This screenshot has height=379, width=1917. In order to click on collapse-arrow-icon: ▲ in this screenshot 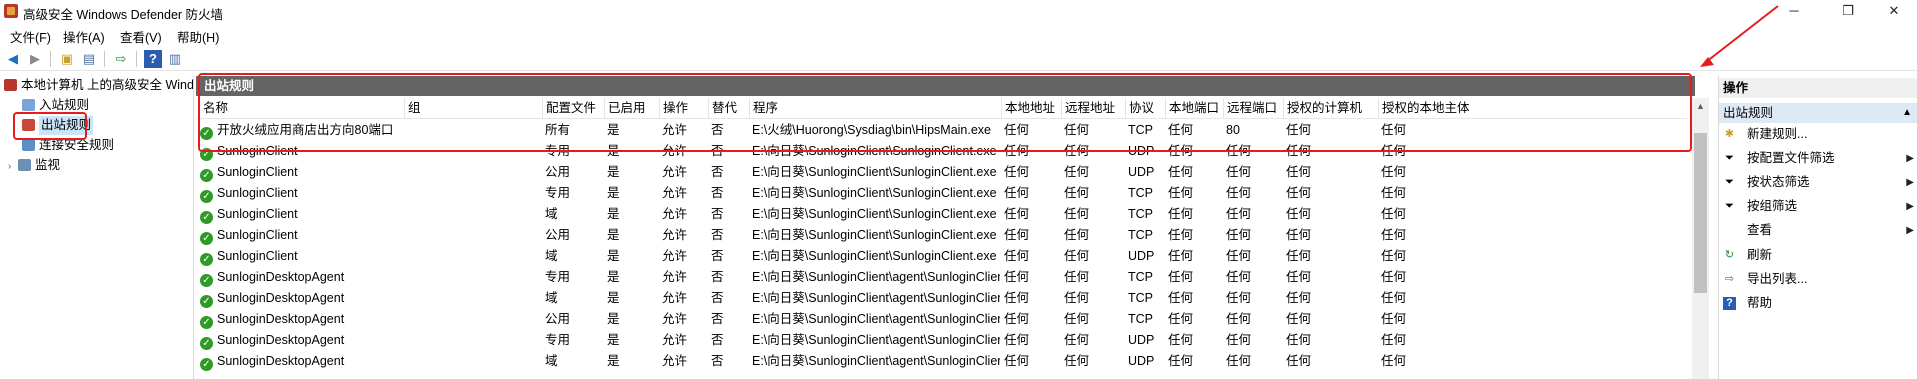, I will do `click(1907, 113)`.